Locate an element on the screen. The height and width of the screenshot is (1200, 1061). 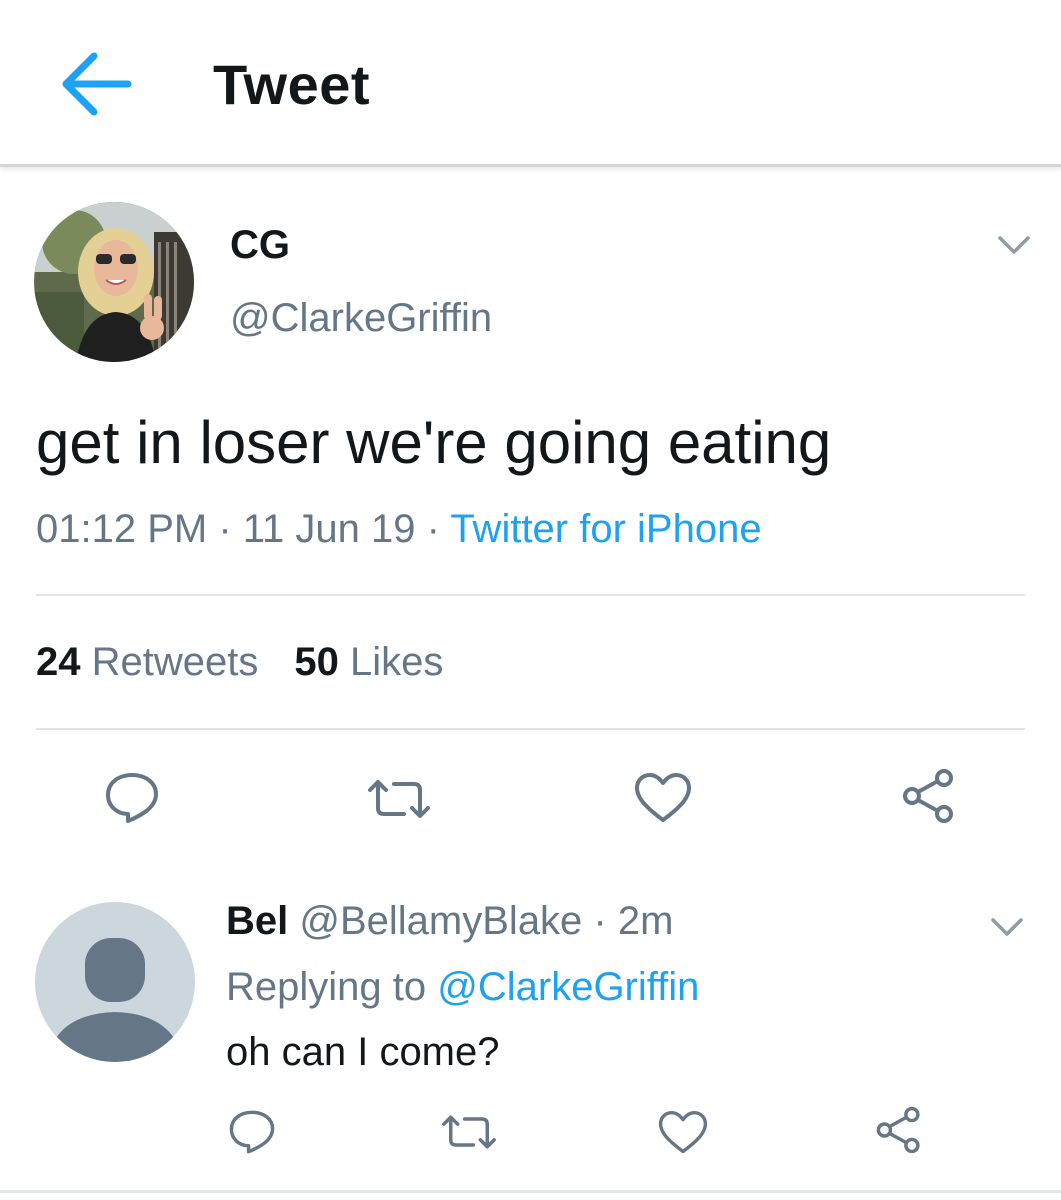
likes-stat: 50 Likes is located at coordinates (368, 662).